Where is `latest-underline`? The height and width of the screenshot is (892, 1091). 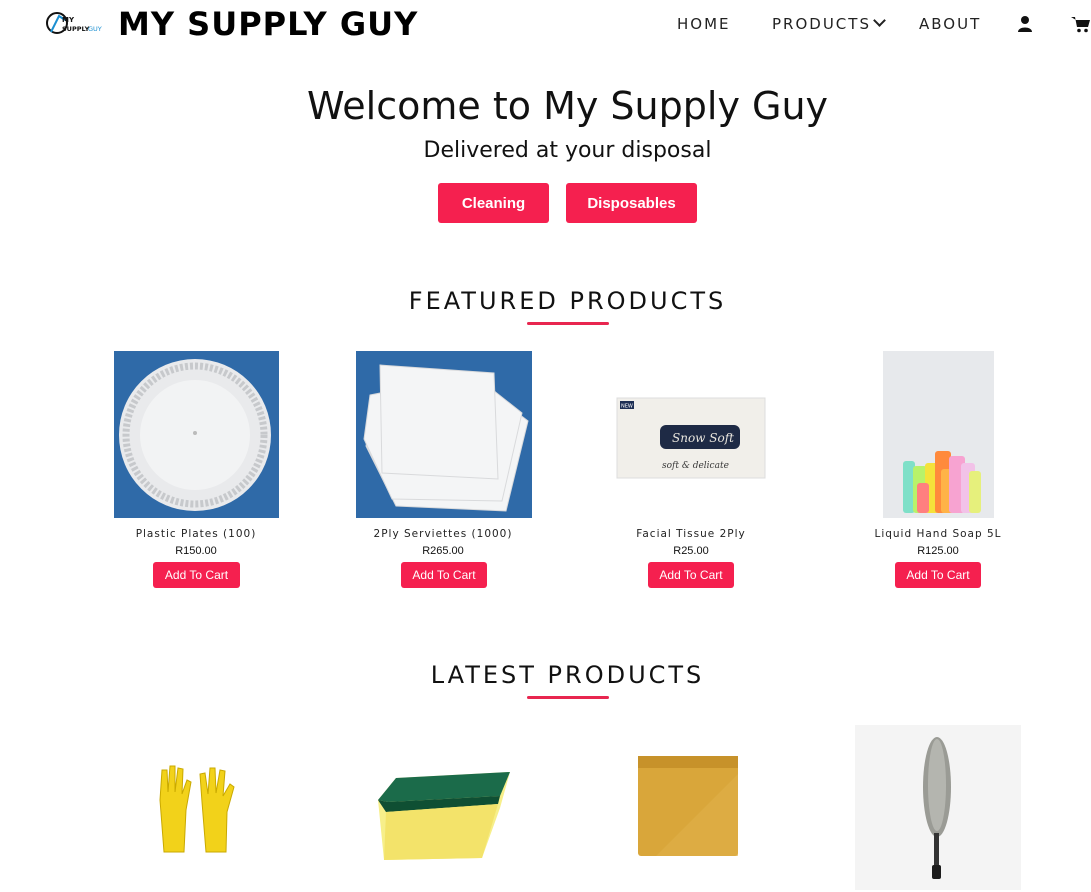
latest-underline is located at coordinates (568, 697).